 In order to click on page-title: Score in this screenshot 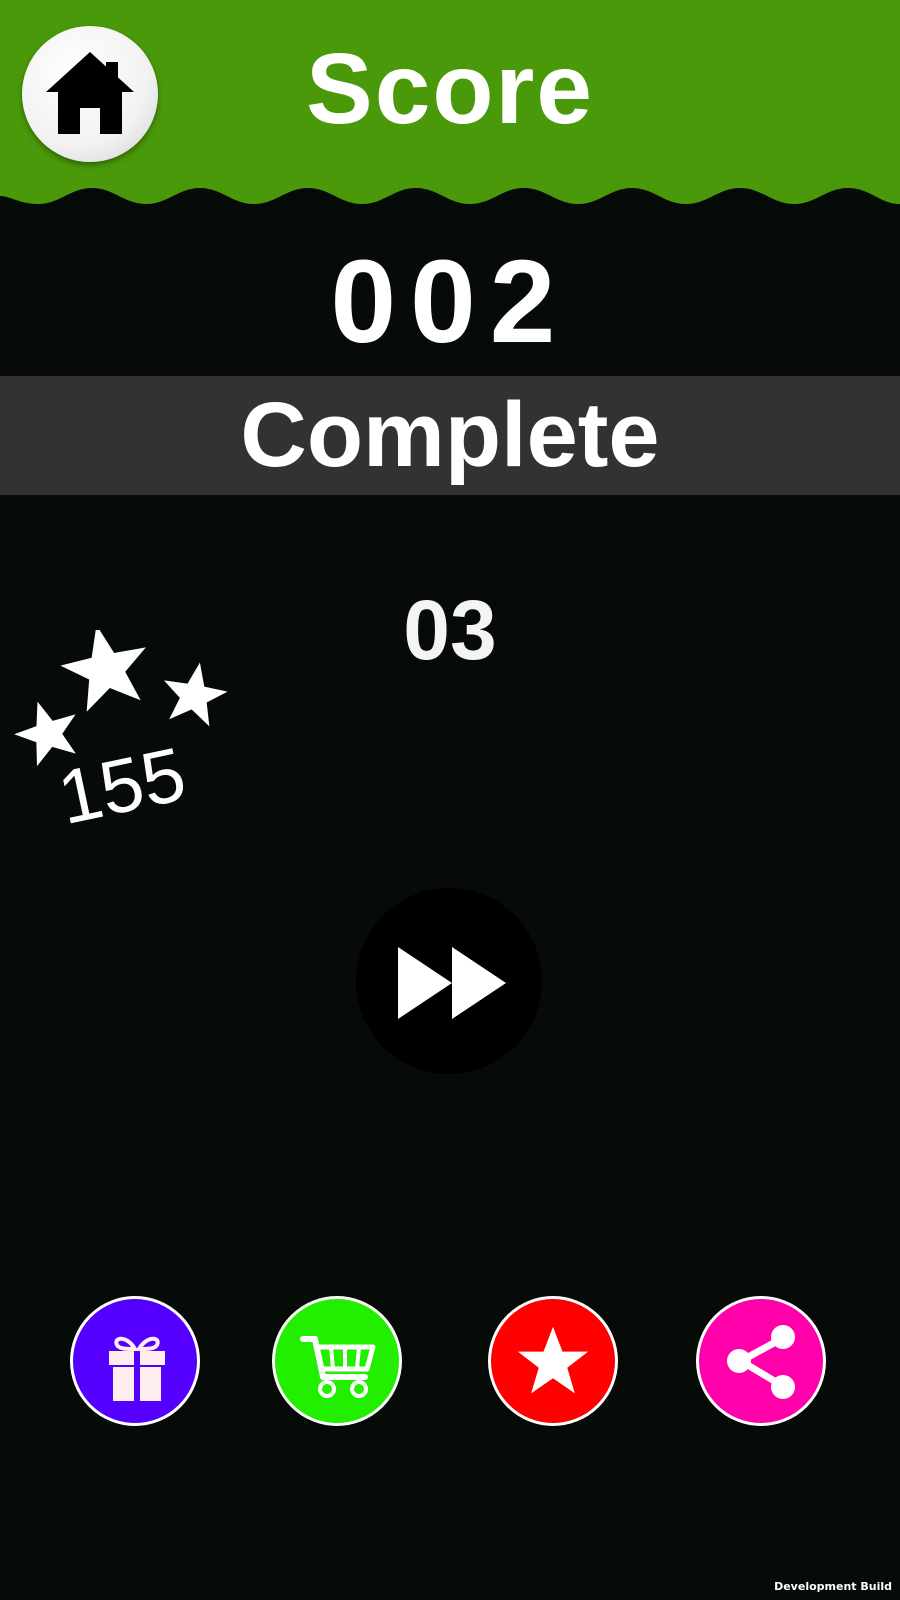, I will do `click(450, 89)`.